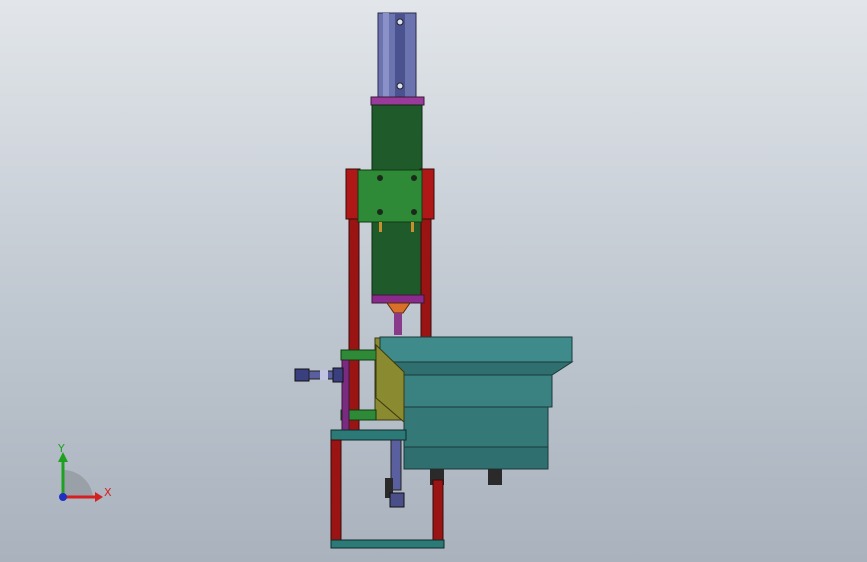 The height and width of the screenshot is (562, 867). Describe the element at coordinates (397, 55) in the screenshot. I see `linear-guide-top` at that location.